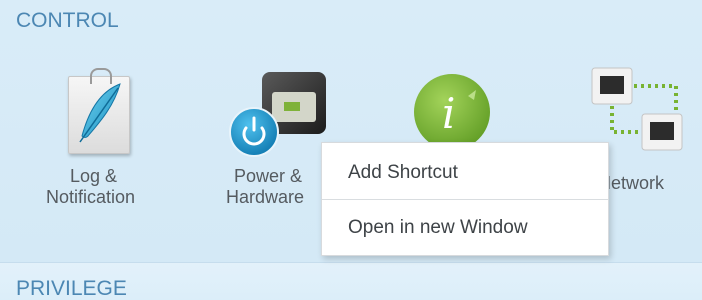 Image resolution: width=702 pixels, height=300 pixels. I want to click on section-title-privilege: PRIVILEGE, so click(71, 288).